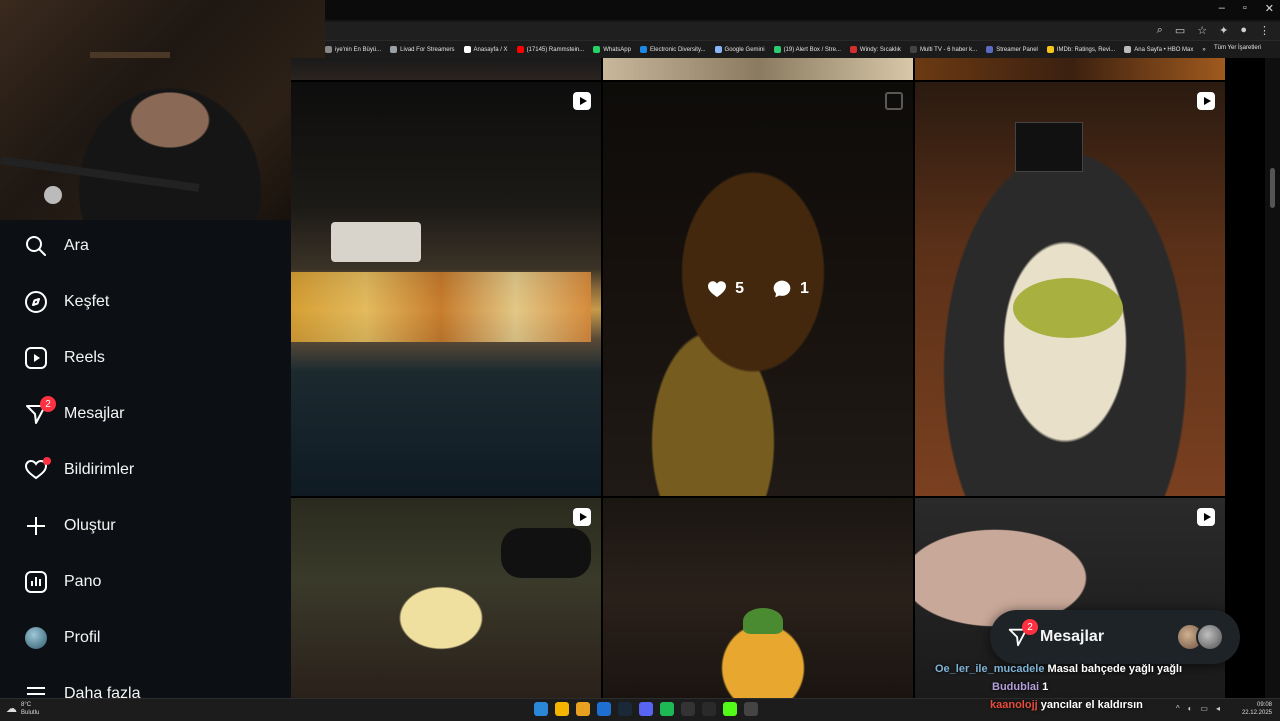 This screenshot has width=1280, height=721. Describe the element at coordinates (36, 246) in the screenshot. I see `search-icon` at that location.